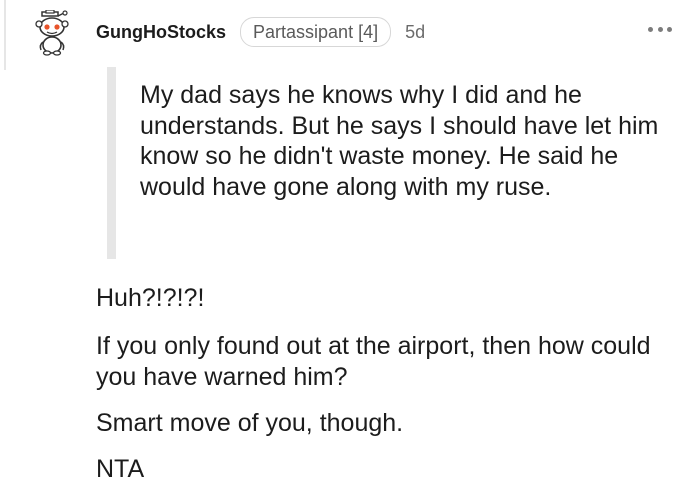 This screenshot has height=497, width=700. Describe the element at coordinates (415, 32) in the screenshot. I see `comment-age: 5d` at that location.